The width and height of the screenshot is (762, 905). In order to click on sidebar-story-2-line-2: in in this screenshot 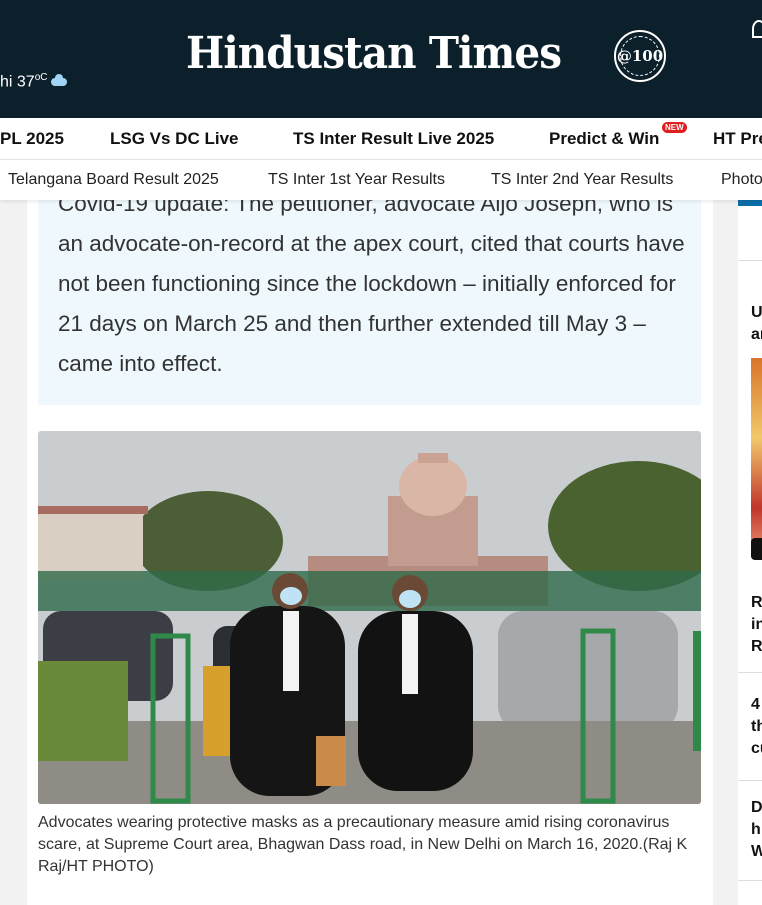, I will do `click(756, 625)`.